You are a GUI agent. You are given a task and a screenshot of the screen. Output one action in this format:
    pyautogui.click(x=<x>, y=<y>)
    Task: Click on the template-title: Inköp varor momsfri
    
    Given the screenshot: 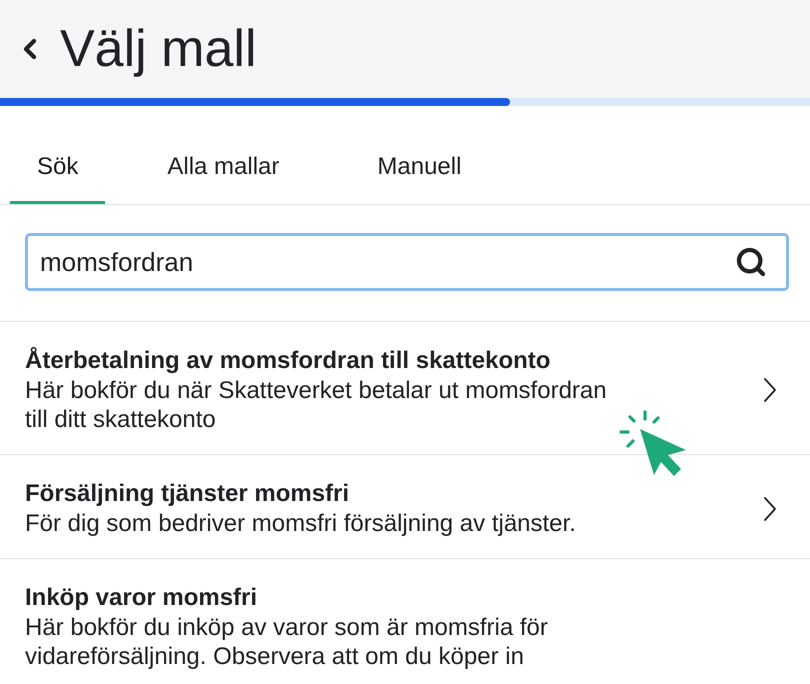 What is the action you would take?
    pyautogui.click(x=141, y=598)
    